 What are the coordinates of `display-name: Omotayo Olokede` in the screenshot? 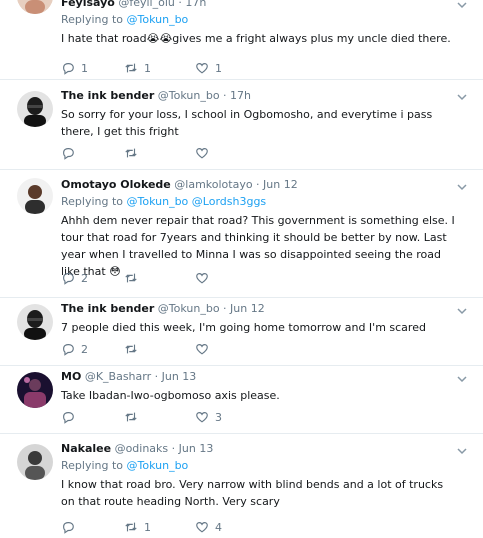 It's located at (116, 184).